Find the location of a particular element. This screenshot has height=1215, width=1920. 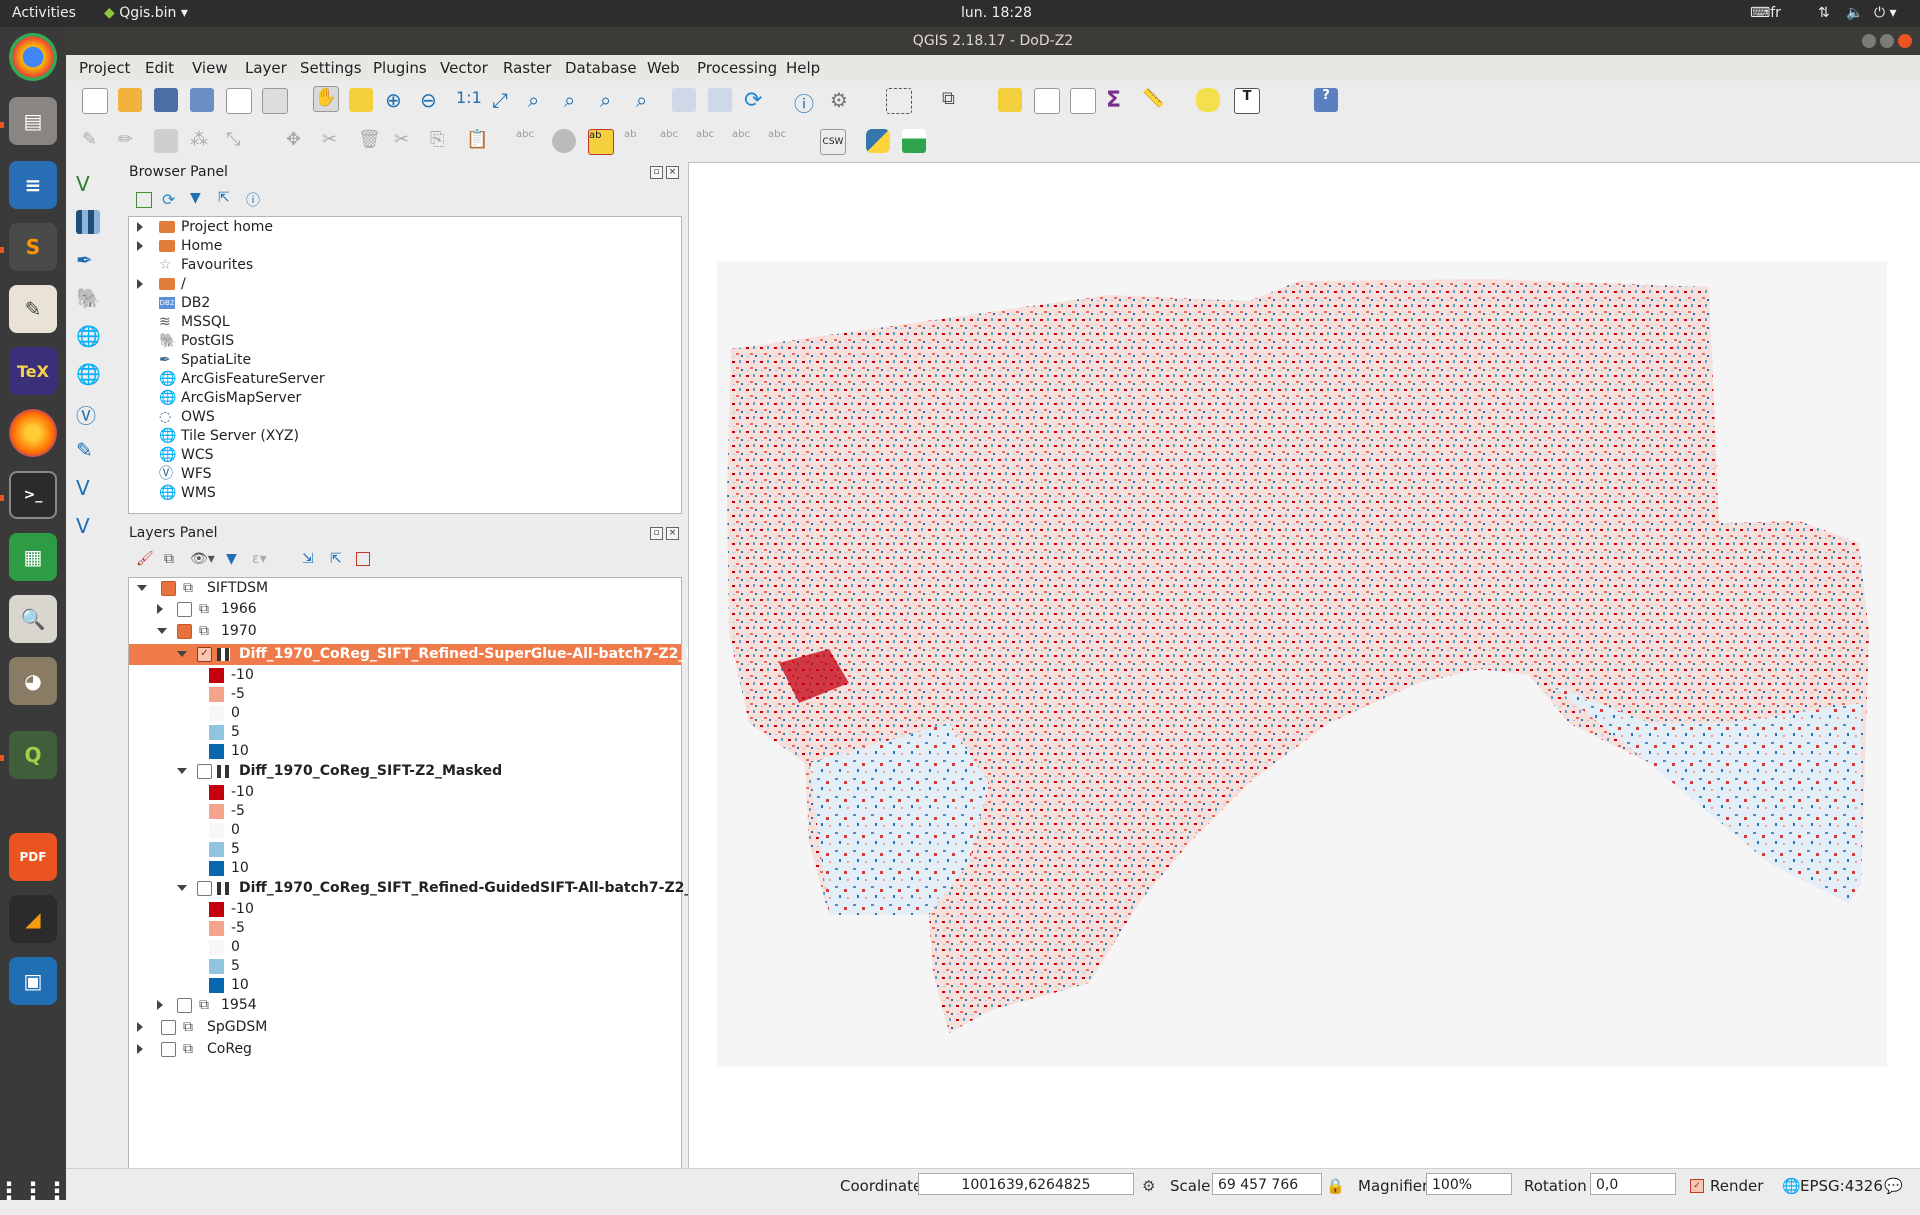

new-project-icon is located at coordinates (95, 101).